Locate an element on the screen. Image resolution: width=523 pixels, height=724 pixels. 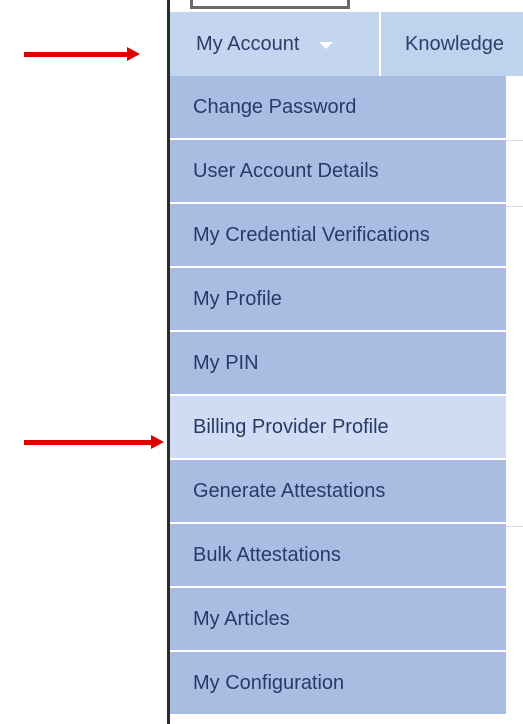
menu-item-user-account-details: User Account Details is located at coordinates (338, 171).